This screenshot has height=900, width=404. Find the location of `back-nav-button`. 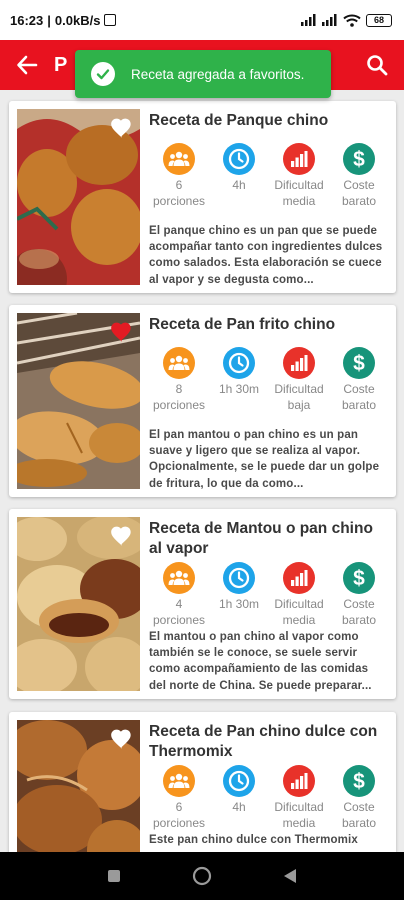

back-nav-button is located at coordinates (290, 876).